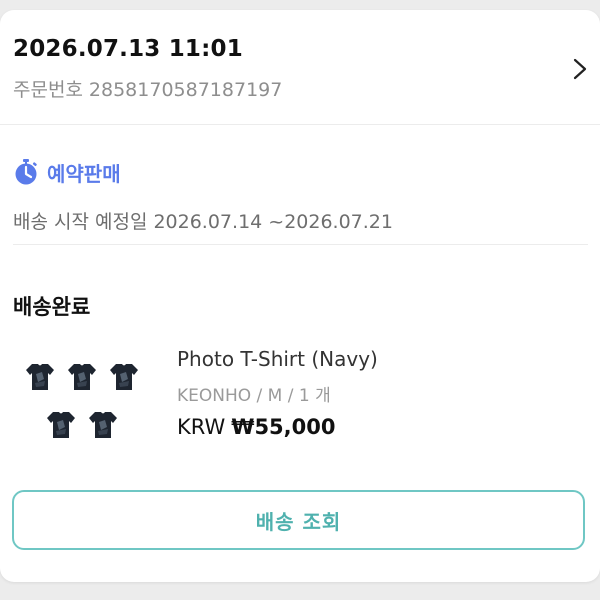  Describe the element at coordinates (283, 427) in the screenshot. I see `price-amount: ₩55,000` at that location.